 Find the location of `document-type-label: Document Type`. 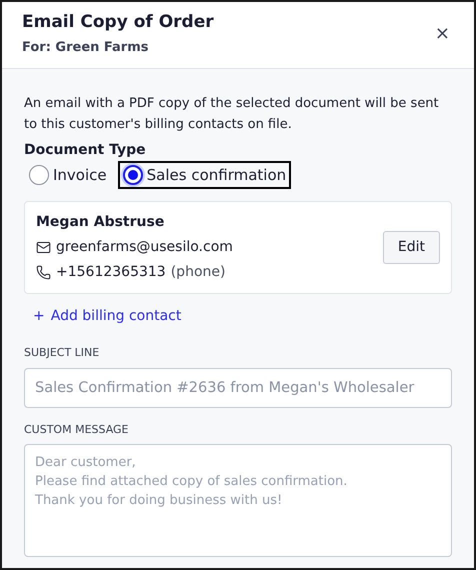

document-type-label: Document Type is located at coordinates (85, 150).